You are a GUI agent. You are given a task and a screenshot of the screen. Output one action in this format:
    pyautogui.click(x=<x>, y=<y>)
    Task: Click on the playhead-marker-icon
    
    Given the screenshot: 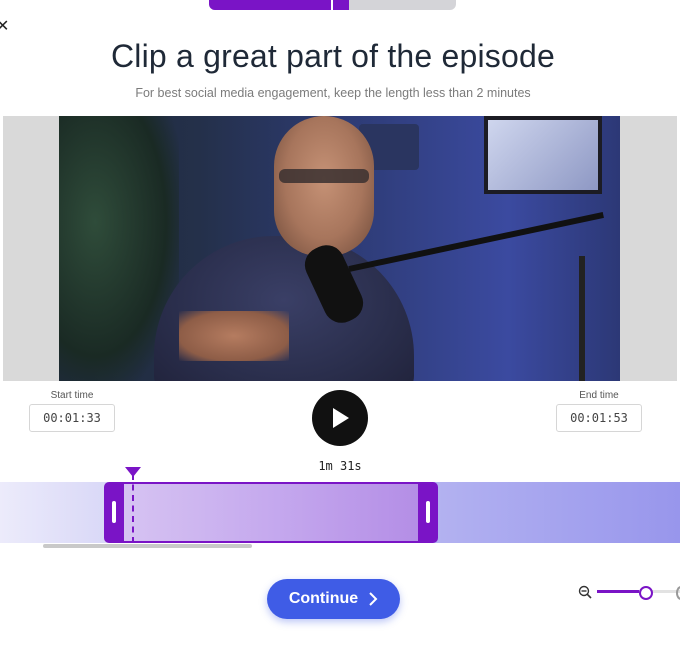 What is the action you would take?
    pyautogui.click(x=133, y=472)
    